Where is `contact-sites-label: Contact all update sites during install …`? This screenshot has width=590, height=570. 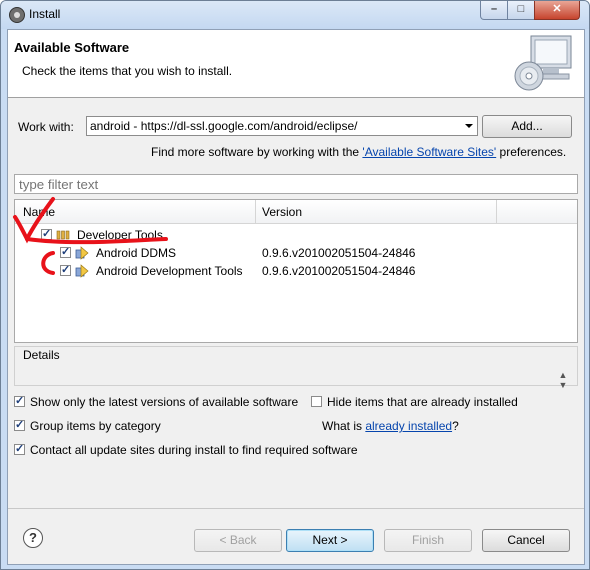 contact-sites-label: Contact all update sites during install … is located at coordinates (194, 450).